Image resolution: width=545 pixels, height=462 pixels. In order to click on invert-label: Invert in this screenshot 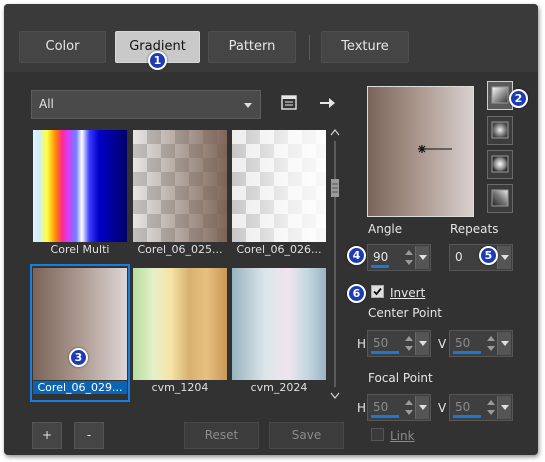, I will do `click(407, 293)`.